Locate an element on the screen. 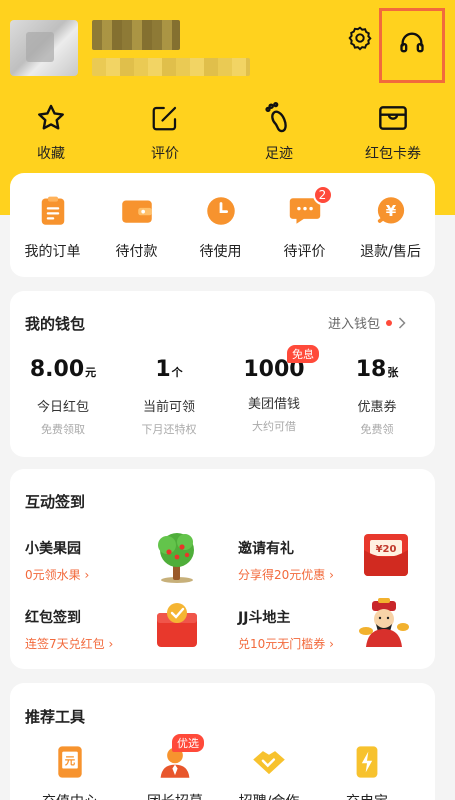 This screenshot has width=455, height=800. order-label: 我的订单 is located at coordinates (52, 252).